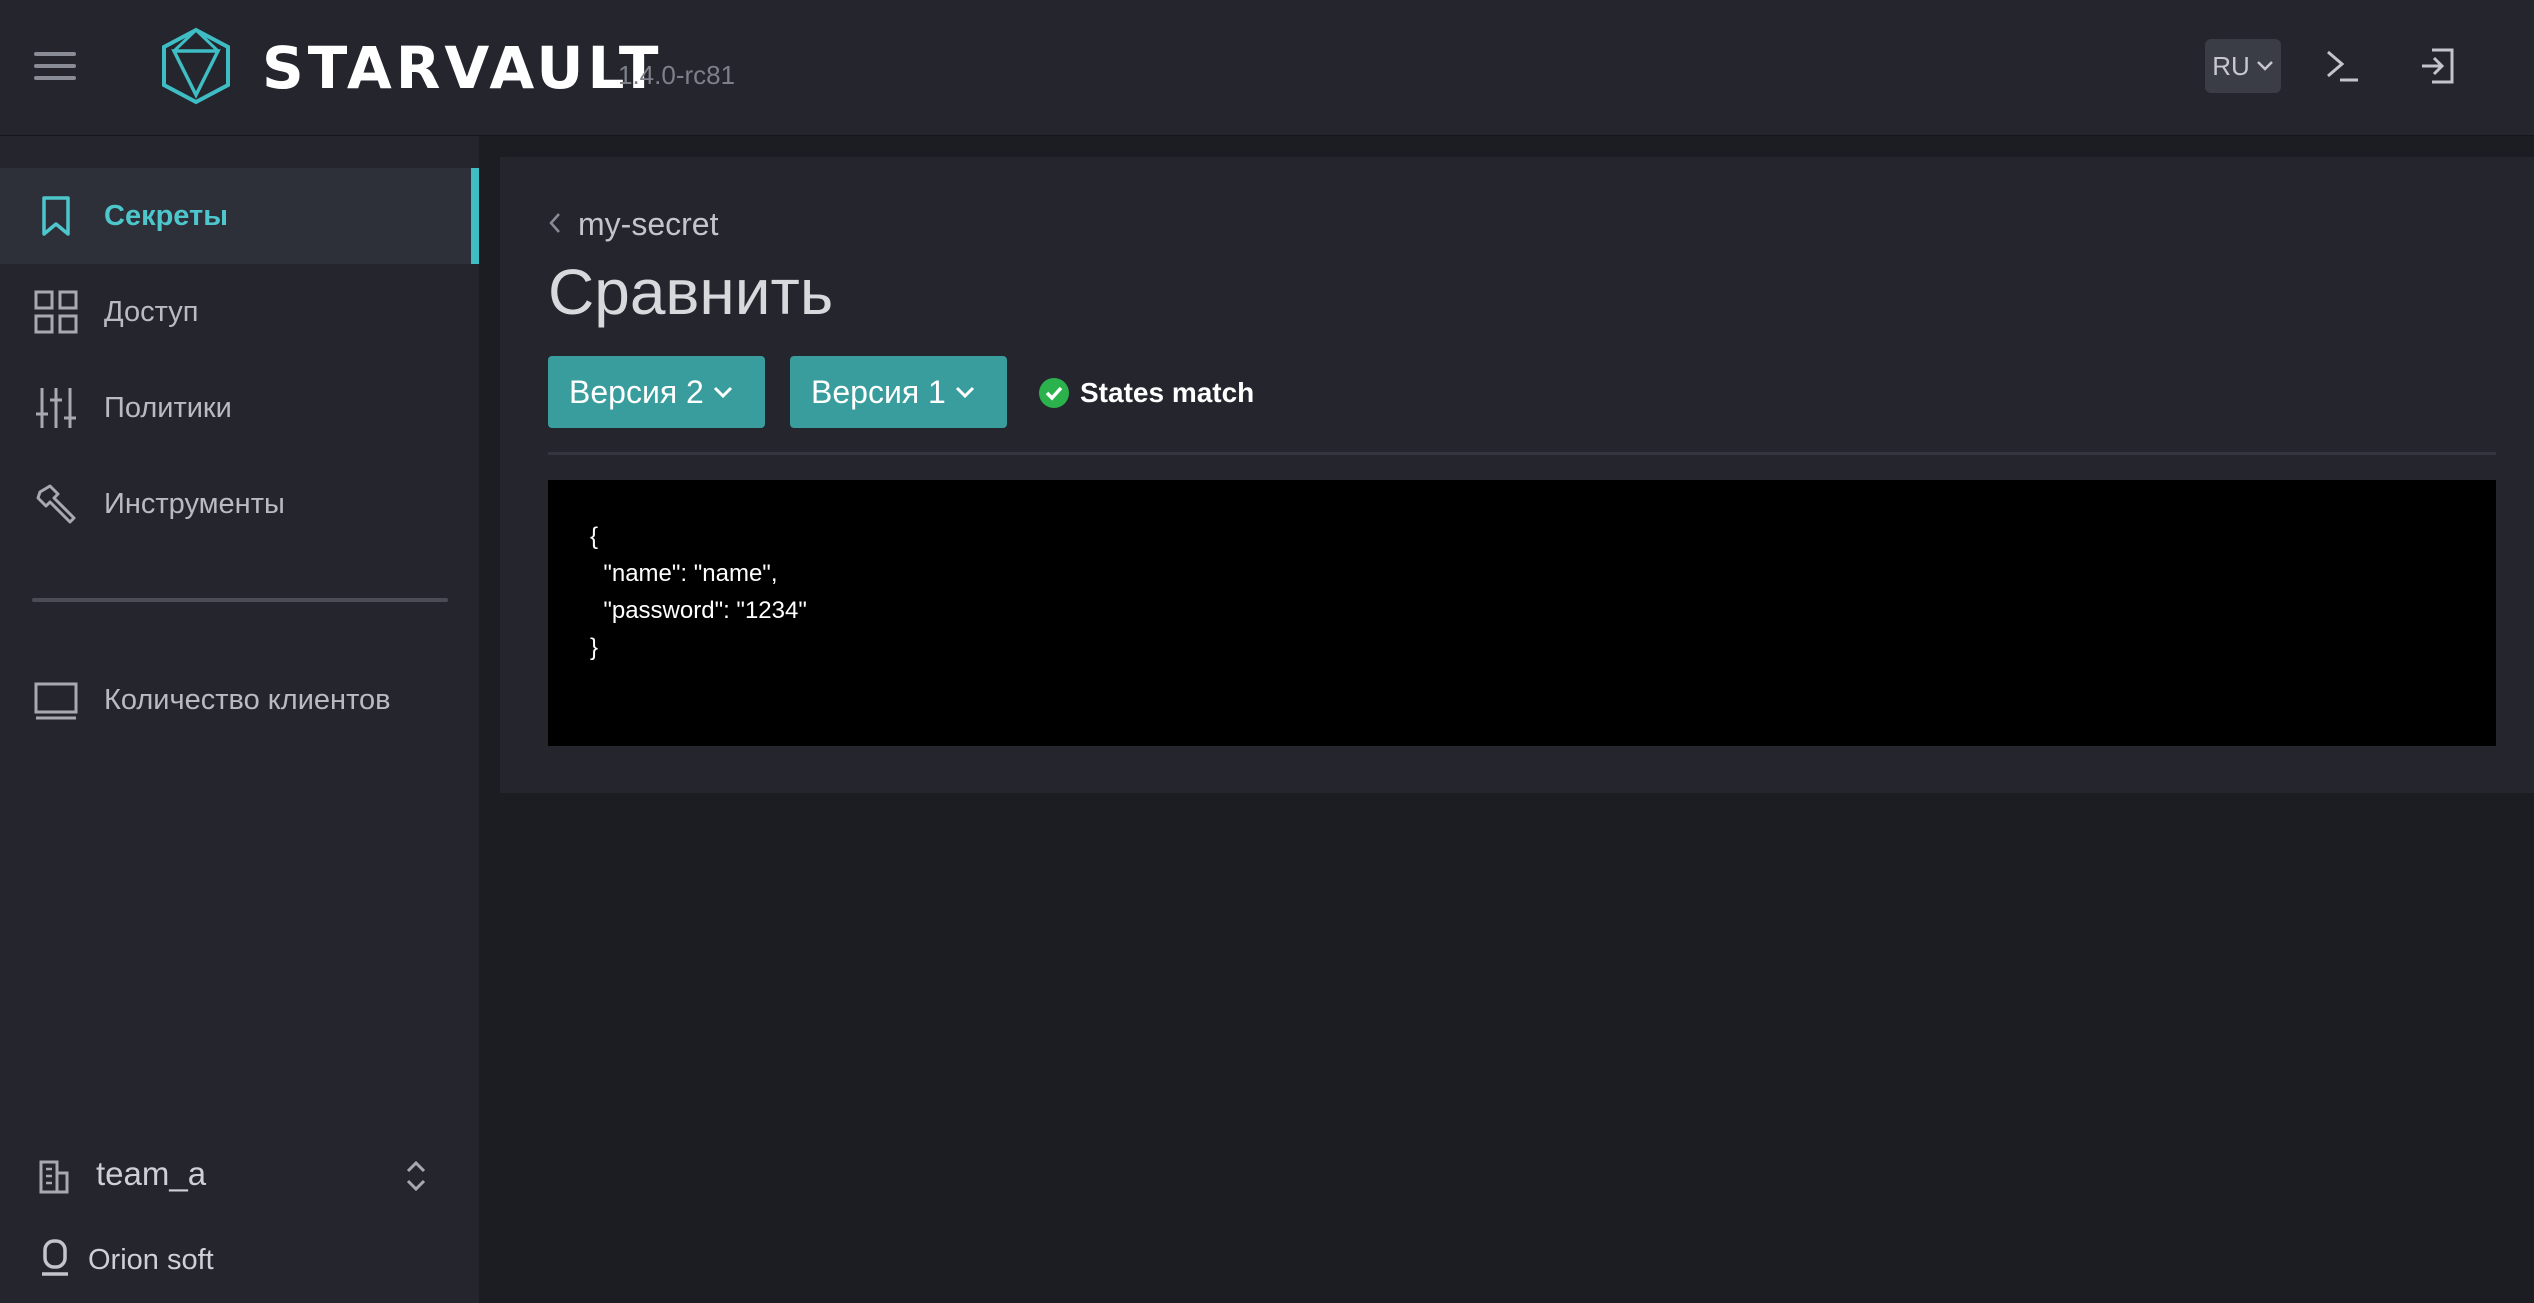 The width and height of the screenshot is (2534, 1303). I want to click on diff-code-text: { "name": "name", "password": "1234" }, so click(698, 592).